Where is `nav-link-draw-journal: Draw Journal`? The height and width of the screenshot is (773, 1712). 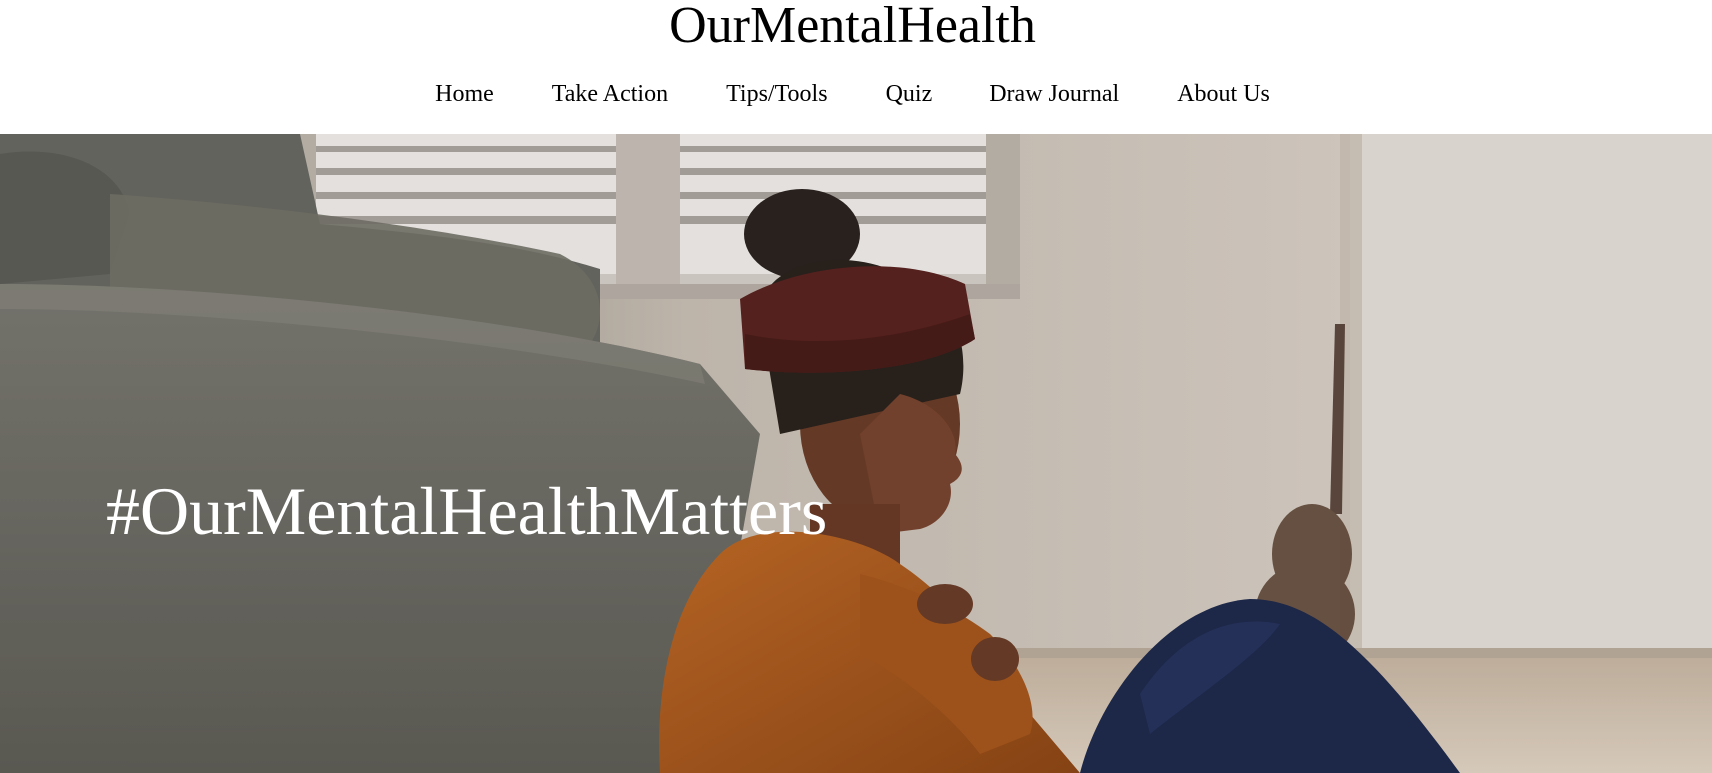 nav-link-draw-journal: Draw Journal is located at coordinates (1054, 94).